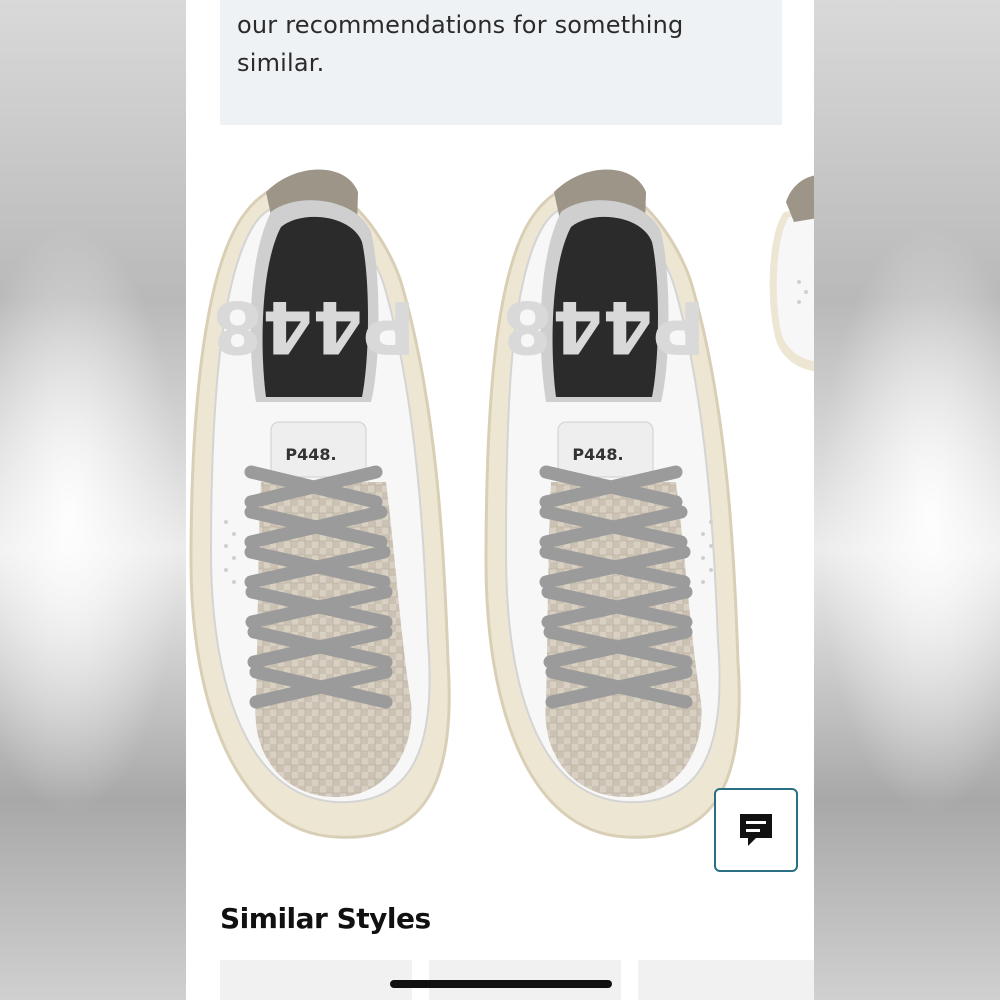  What do you see at coordinates (501, 984) in the screenshot?
I see `home-indicator` at bounding box center [501, 984].